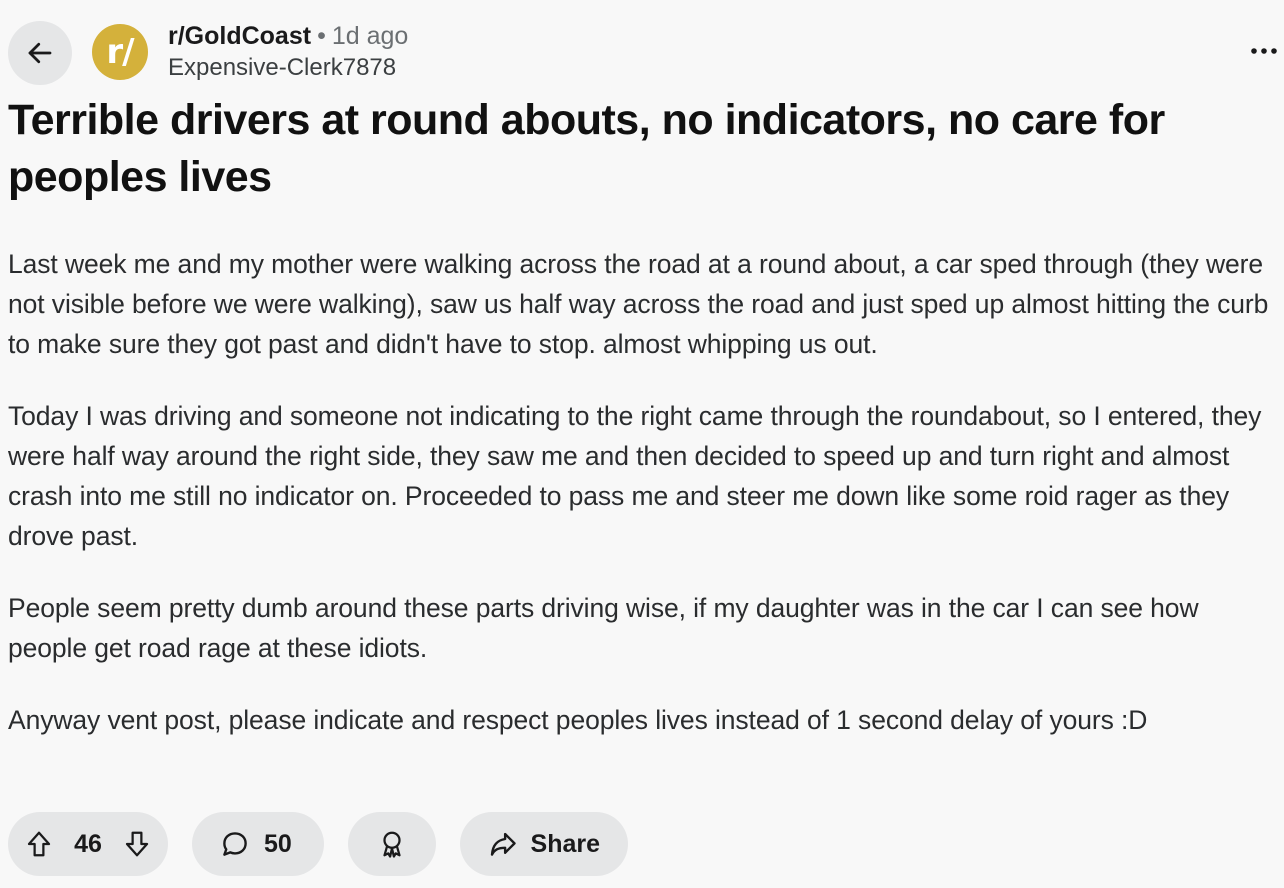 This screenshot has width=1284, height=888. I want to click on ellipsis-icon, so click(1264, 51).